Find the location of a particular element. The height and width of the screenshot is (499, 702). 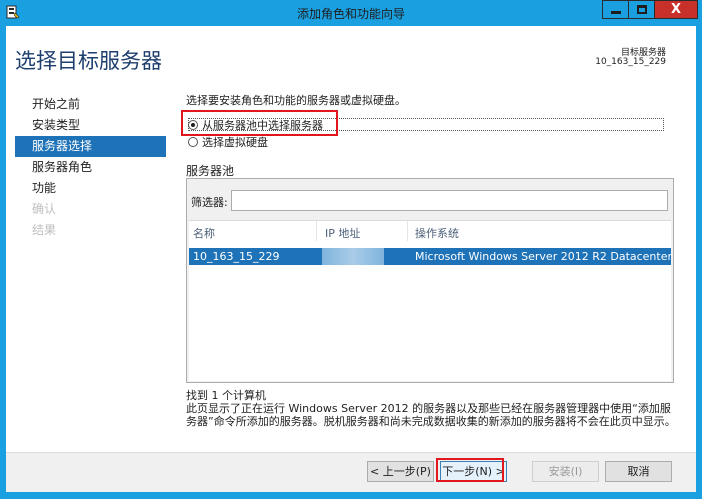

cell-server-name: 10_163_15_229 is located at coordinates (236, 256).